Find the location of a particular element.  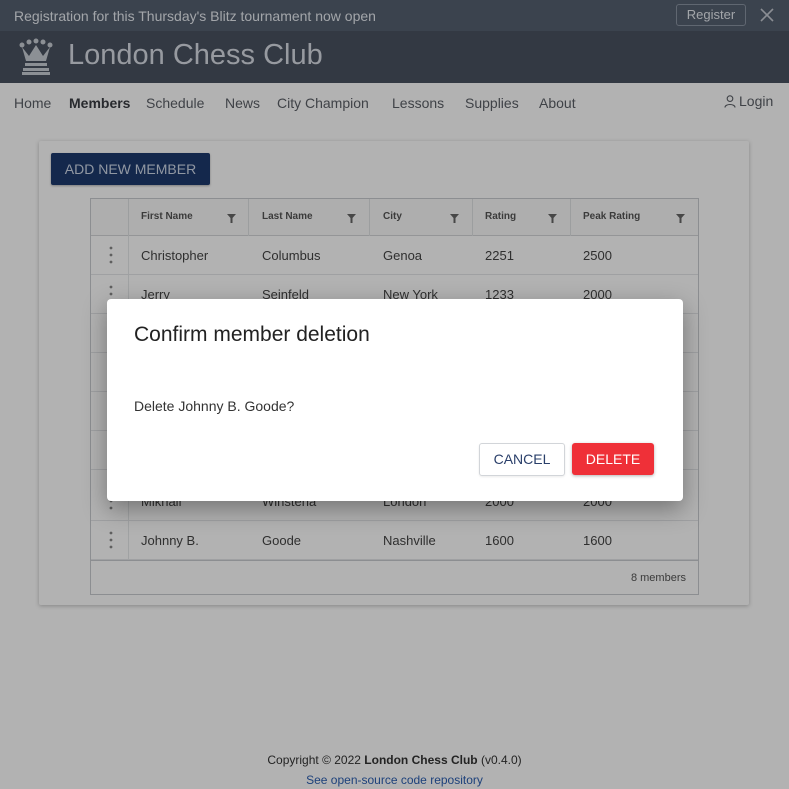

delete-button: DELETE is located at coordinates (613, 459).